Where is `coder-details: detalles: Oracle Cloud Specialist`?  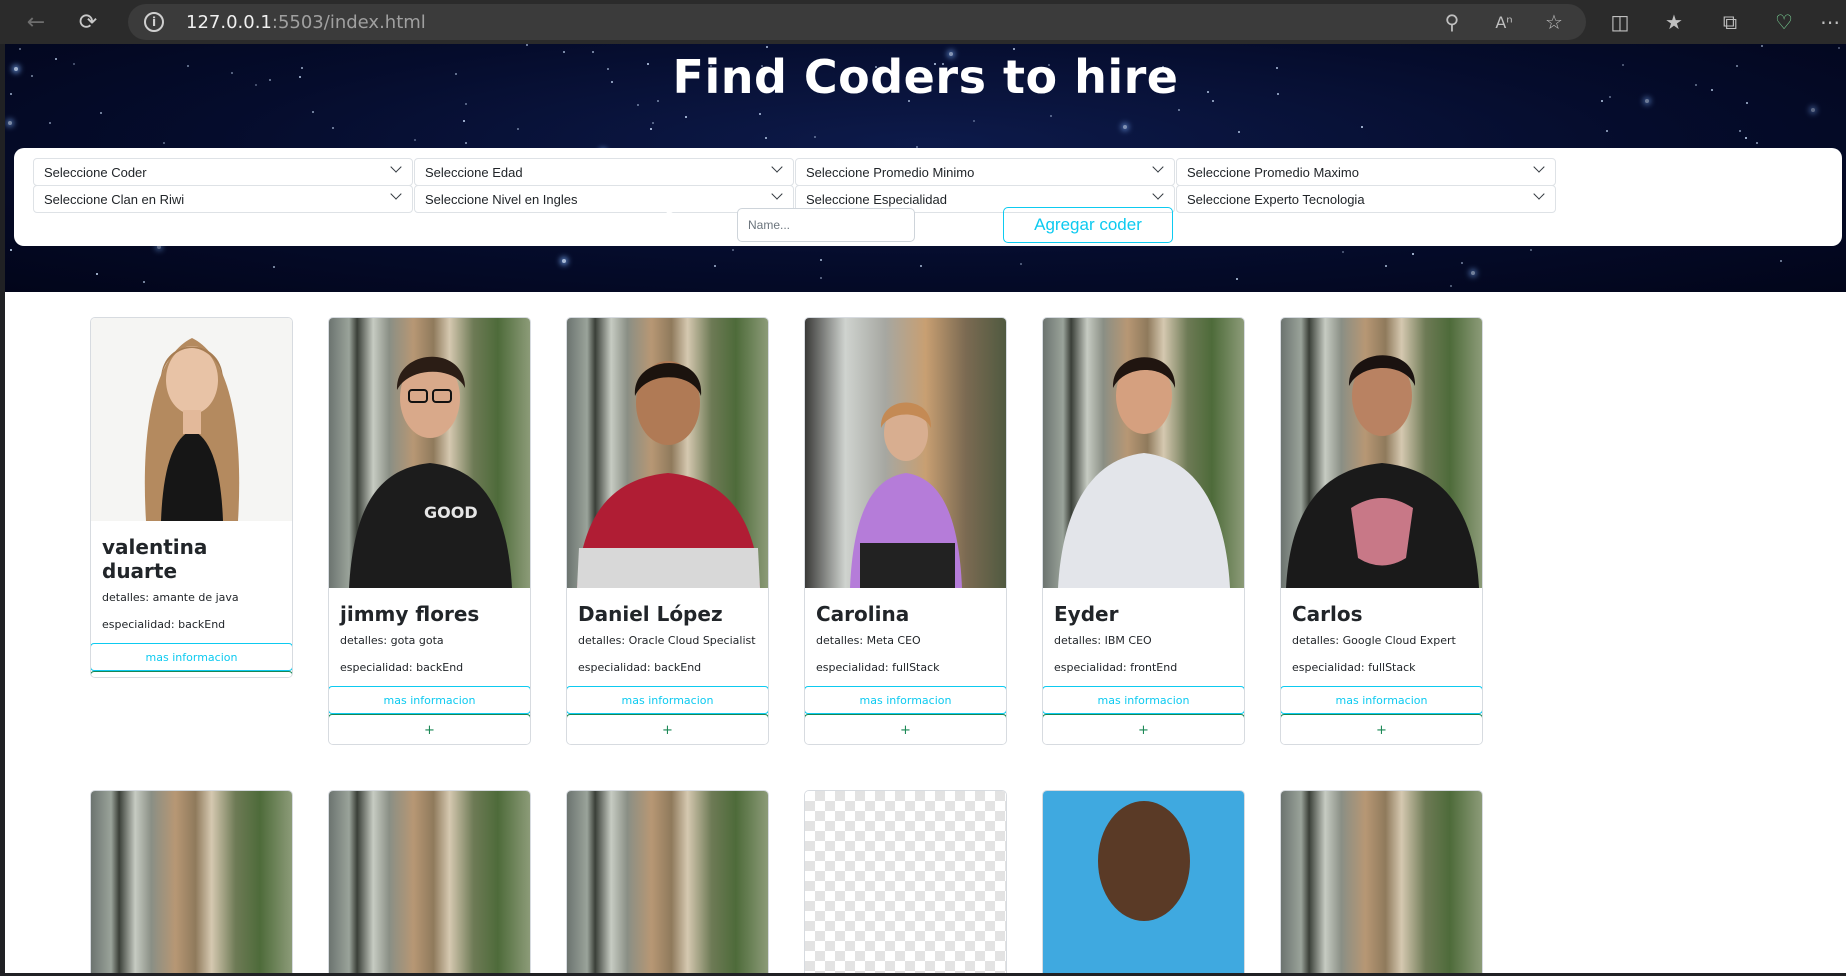
coder-details: detalles: Oracle Cloud Specialist is located at coordinates (667, 640).